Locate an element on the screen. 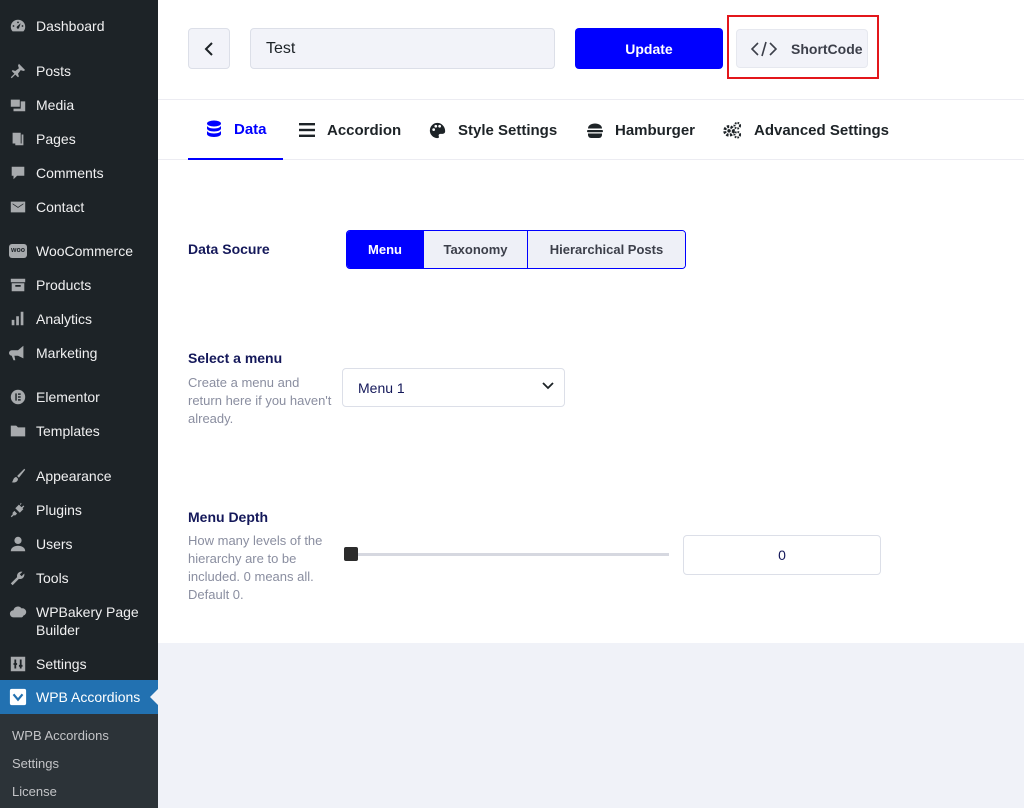  submenu-item-license: License is located at coordinates (34, 791).